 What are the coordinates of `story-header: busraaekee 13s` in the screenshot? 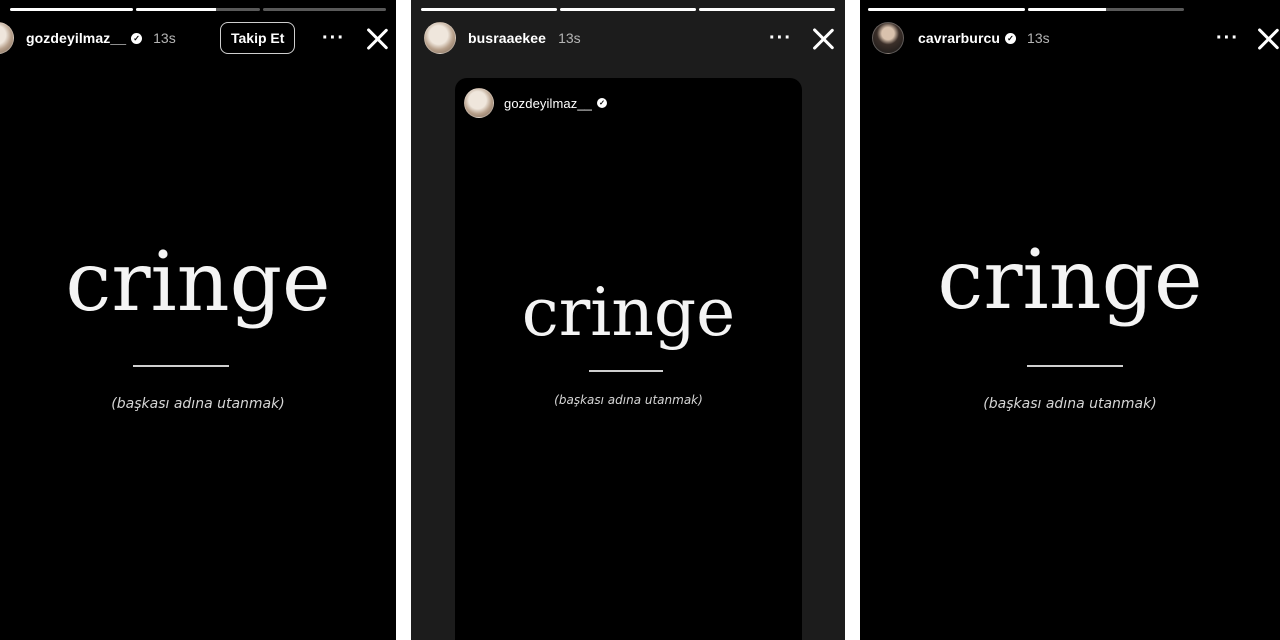 It's located at (502, 38).